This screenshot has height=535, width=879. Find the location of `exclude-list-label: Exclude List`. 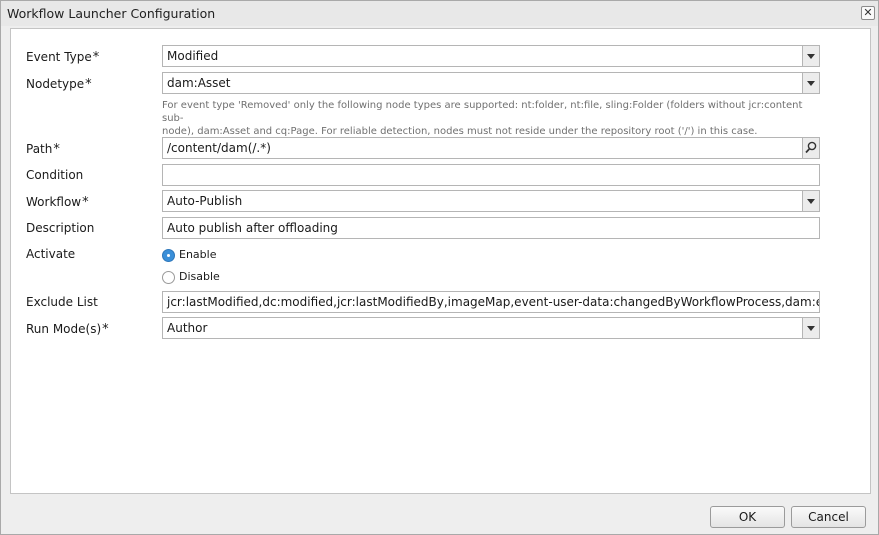

exclude-list-label: Exclude List is located at coordinates (62, 302).